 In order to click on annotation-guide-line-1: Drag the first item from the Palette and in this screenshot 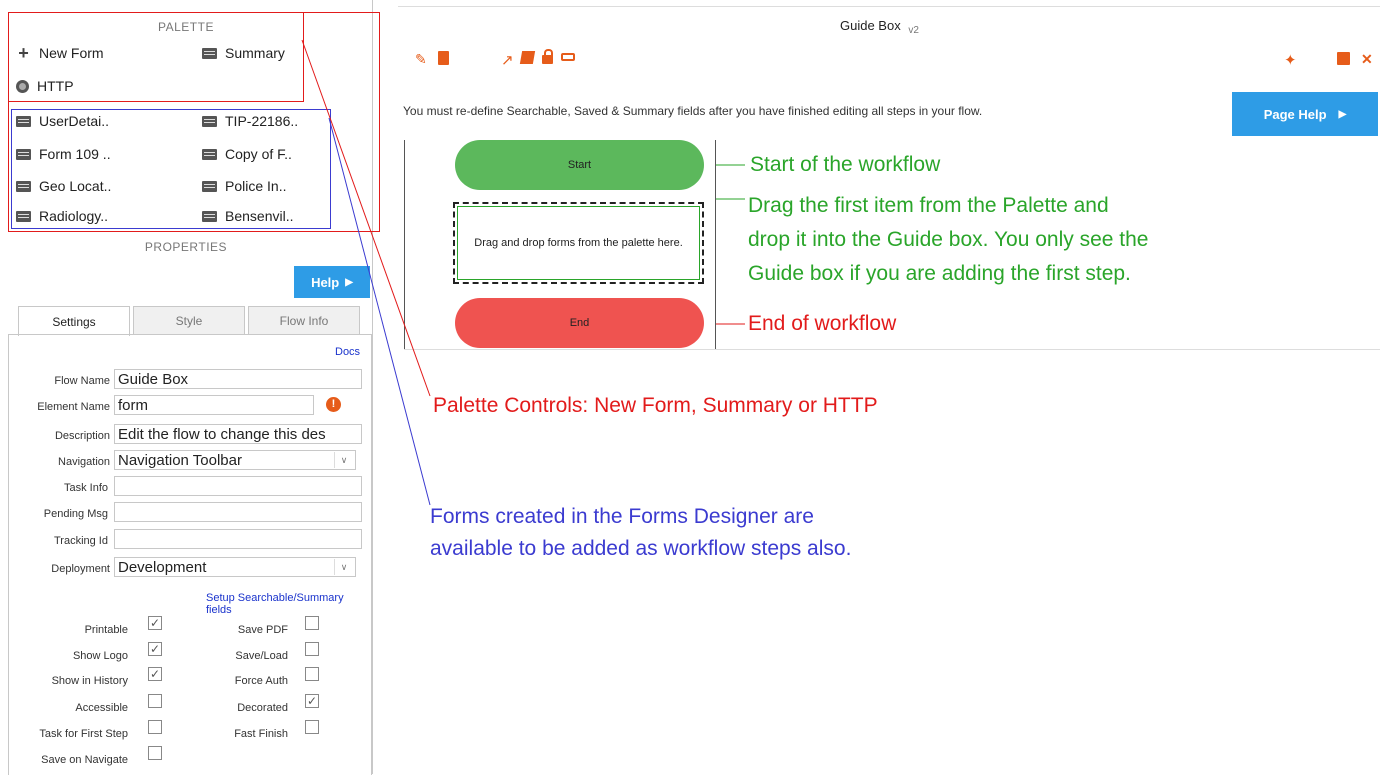, I will do `click(928, 205)`.